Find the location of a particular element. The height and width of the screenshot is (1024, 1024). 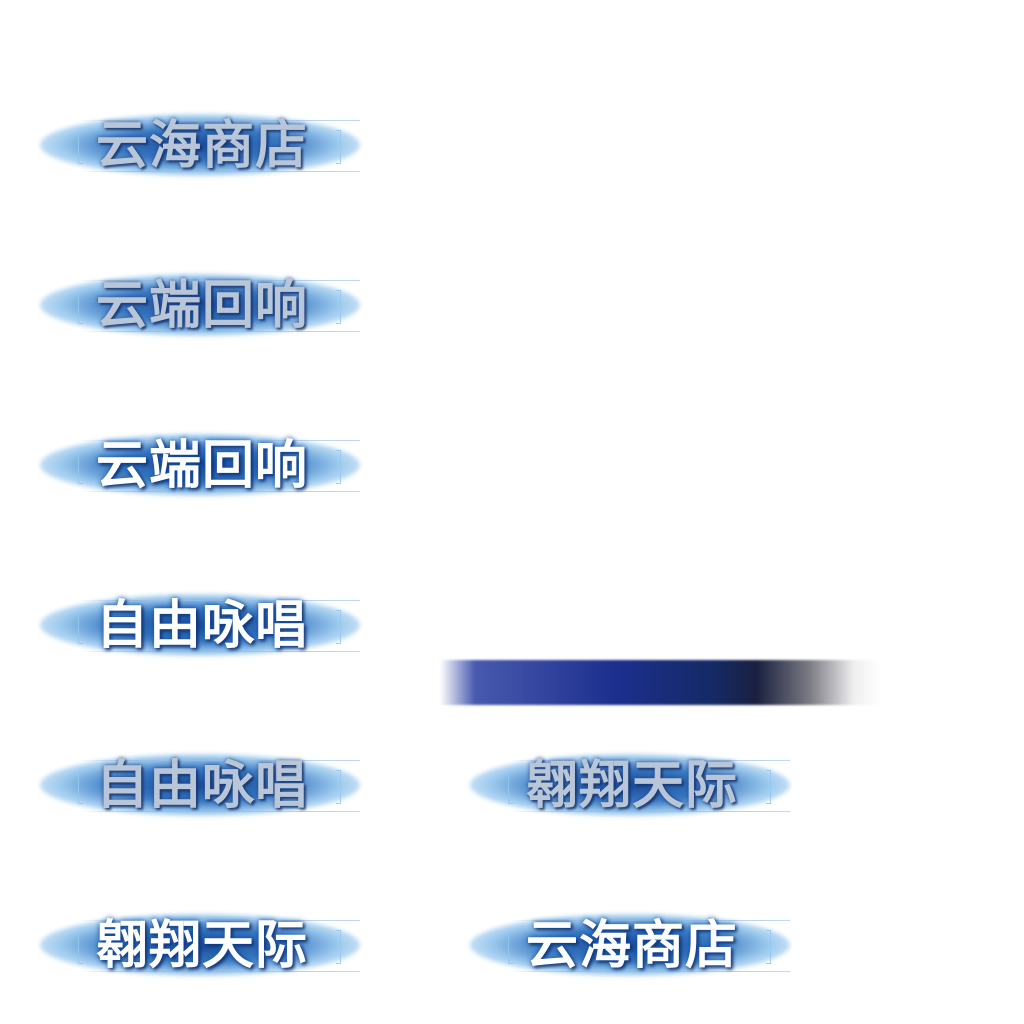

free-chant-button-highlighted: 自由咏唱 is located at coordinates (185, 625).